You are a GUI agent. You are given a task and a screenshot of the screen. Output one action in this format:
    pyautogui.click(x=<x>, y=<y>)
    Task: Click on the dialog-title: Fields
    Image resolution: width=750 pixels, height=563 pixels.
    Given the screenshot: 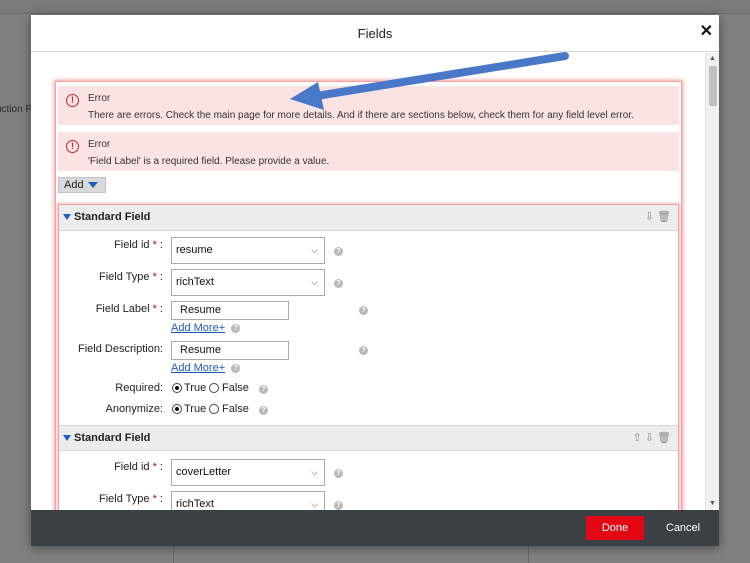 What is the action you would take?
    pyautogui.click(x=375, y=33)
    